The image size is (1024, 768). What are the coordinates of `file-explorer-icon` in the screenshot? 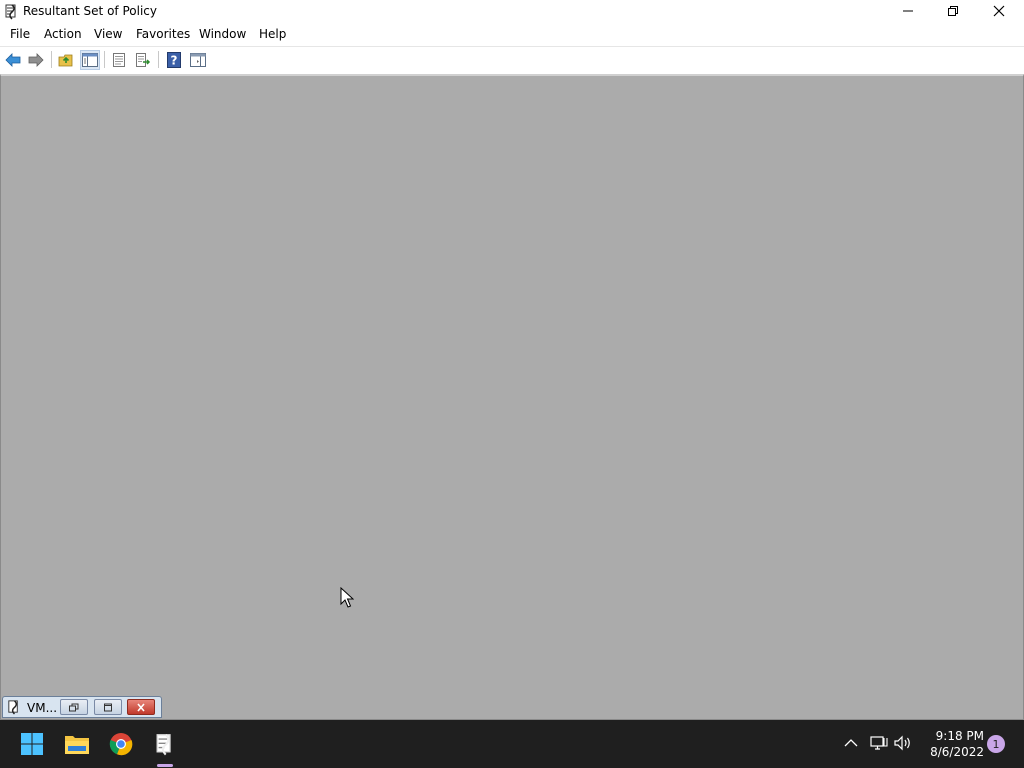 It's located at (77, 745).